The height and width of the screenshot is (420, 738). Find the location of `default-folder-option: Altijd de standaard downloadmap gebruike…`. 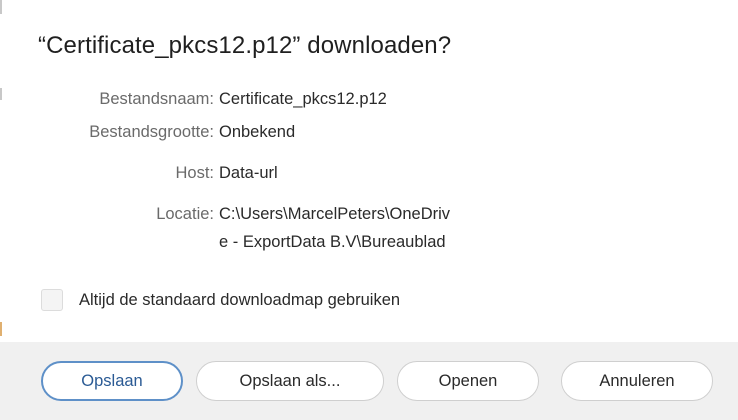

default-folder-option: Altijd de standaard downloadmap gebruike… is located at coordinates (220, 300).